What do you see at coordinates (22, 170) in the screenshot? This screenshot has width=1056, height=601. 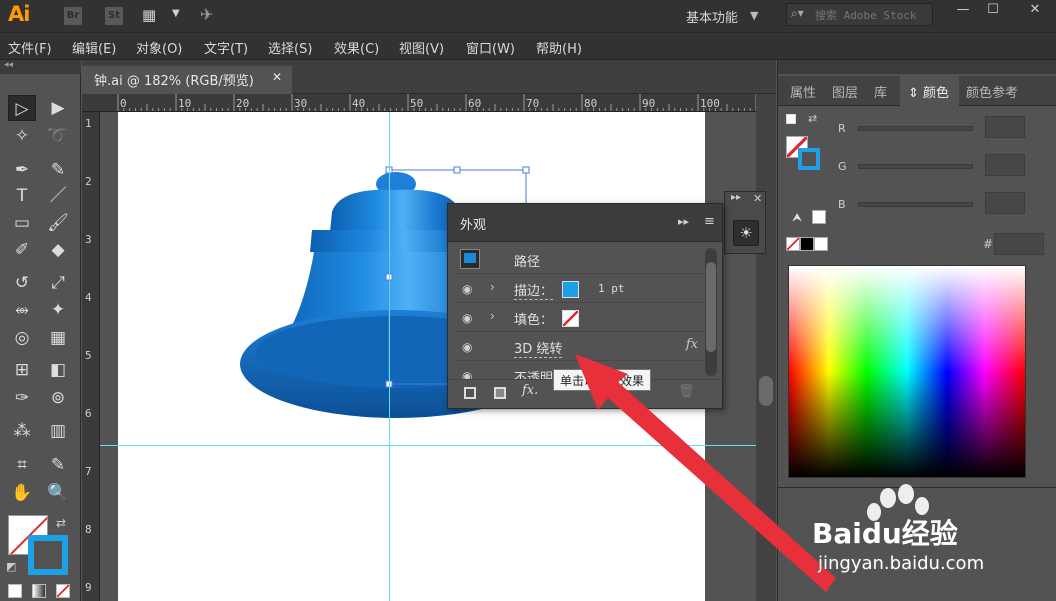 I see `pen-tool-icon: ✒` at bounding box center [22, 170].